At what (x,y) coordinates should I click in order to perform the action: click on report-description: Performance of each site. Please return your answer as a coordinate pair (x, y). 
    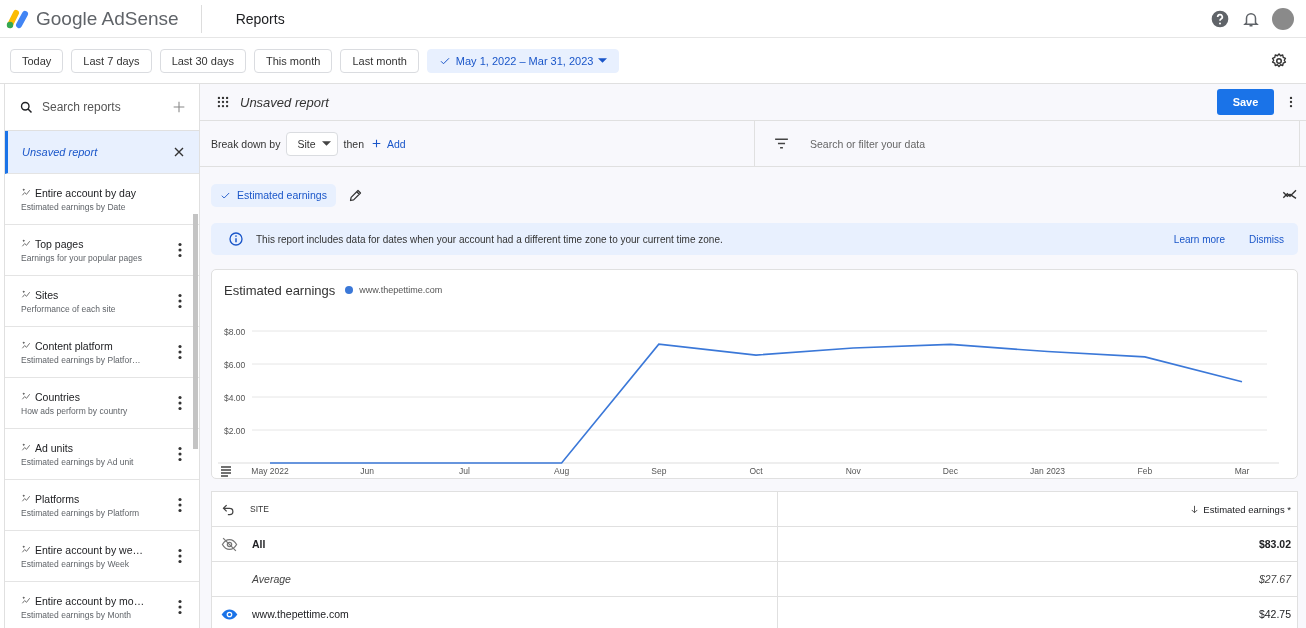
    Looking at the image, I should click on (69, 308).